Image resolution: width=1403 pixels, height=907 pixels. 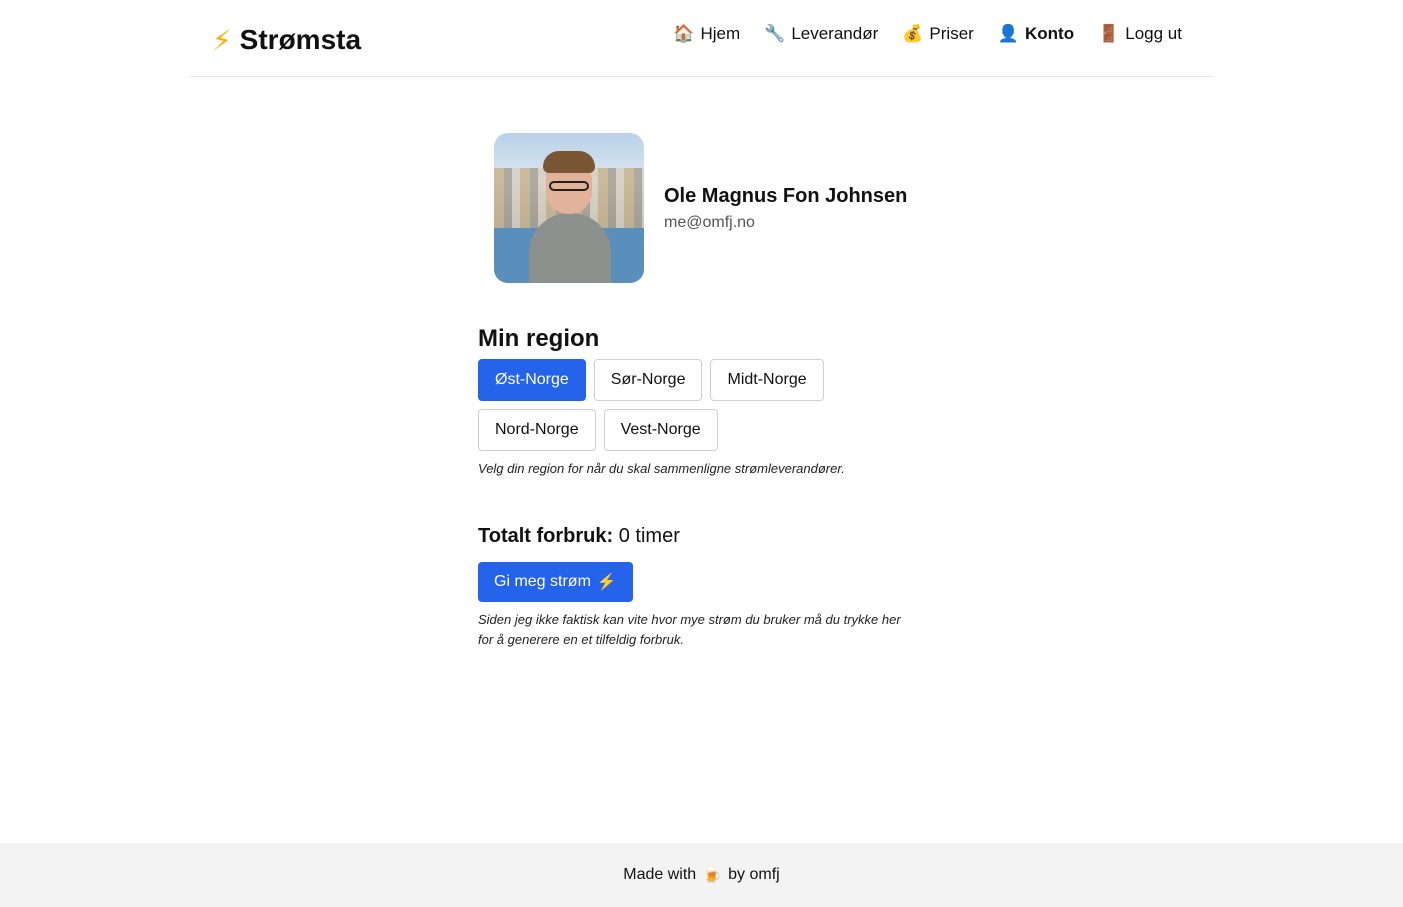 I want to click on region-title: Min region, so click(x=539, y=338).